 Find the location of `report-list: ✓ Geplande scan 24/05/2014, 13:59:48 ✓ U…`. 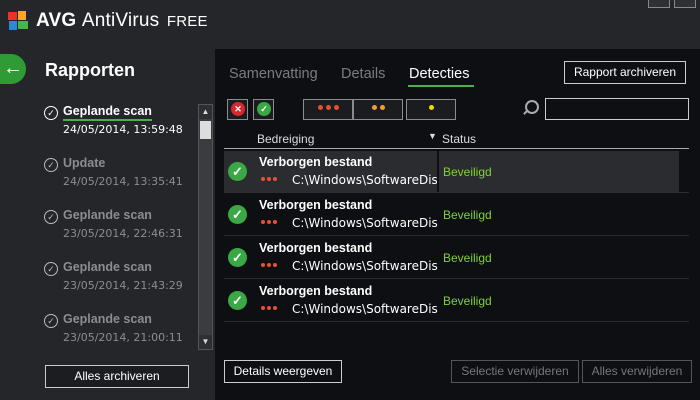

report-list: ✓ Geplande scan 24/05/2014, 13:59:48 ✓ U… is located at coordinates (120, 224).